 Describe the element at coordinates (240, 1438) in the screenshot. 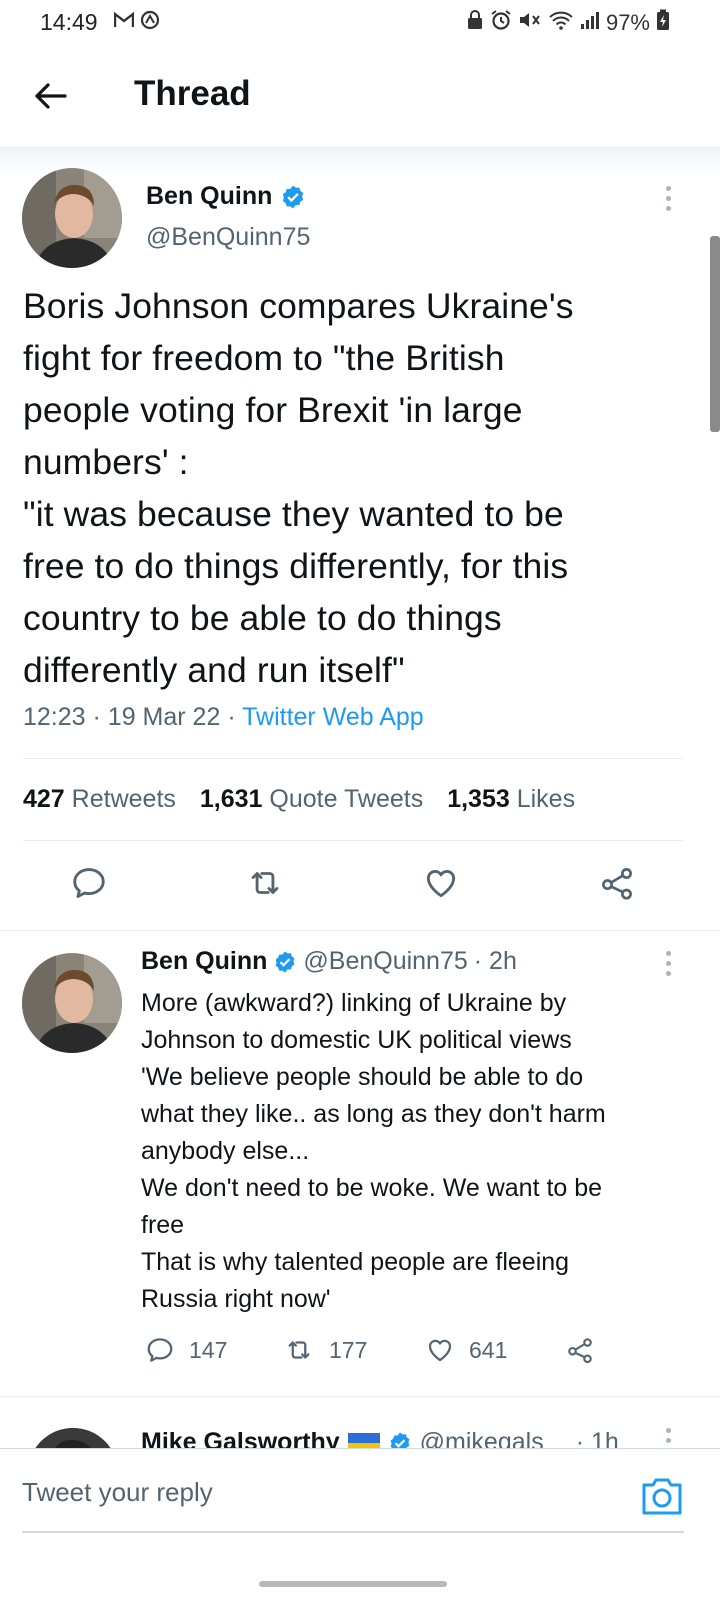

I see `author-name: Mike Galsworthy` at that location.